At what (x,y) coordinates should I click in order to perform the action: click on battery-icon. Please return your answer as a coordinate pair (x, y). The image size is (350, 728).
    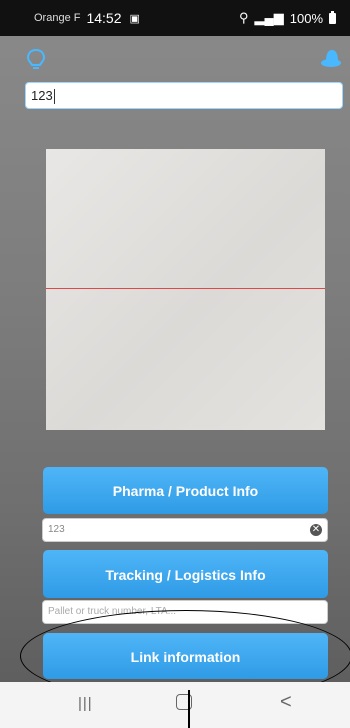
    Looking at the image, I should click on (332, 17).